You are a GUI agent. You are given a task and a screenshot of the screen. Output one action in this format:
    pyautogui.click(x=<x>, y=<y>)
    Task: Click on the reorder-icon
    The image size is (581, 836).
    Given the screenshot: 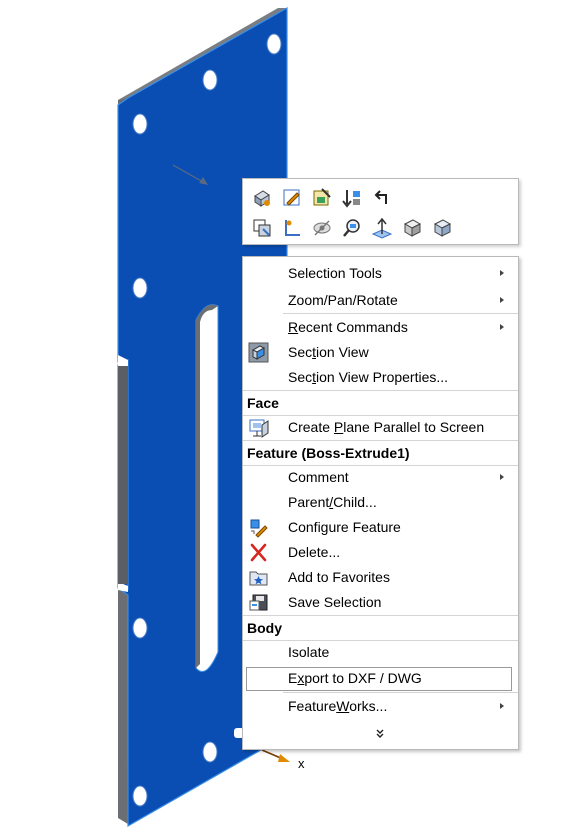 What is the action you would take?
    pyautogui.click(x=352, y=198)
    